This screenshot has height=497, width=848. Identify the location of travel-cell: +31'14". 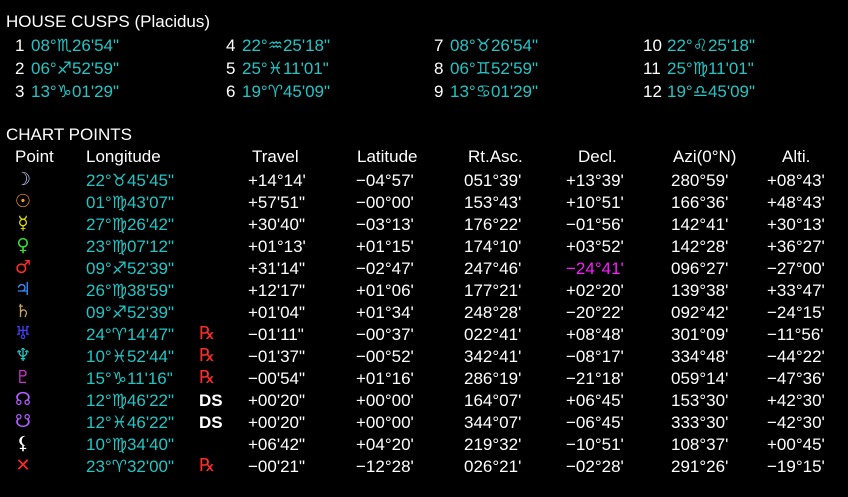
(277, 268).